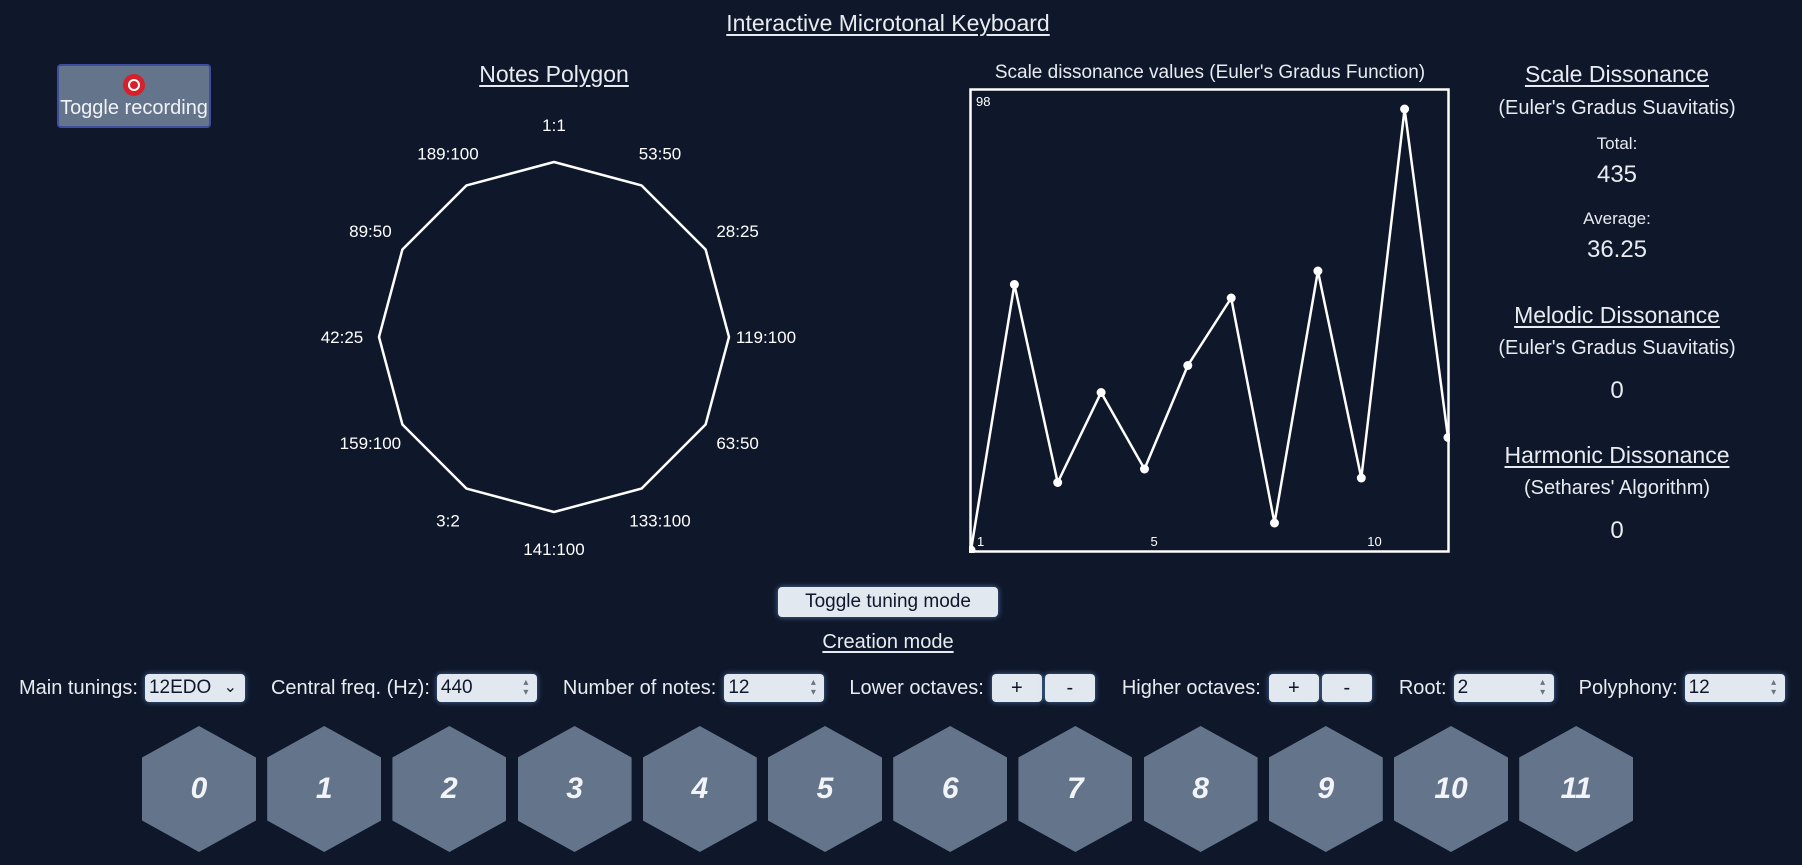 Image resolution: width=1802 pixels, height=865 pixels. What do you see at coordinates (1503, 688) in the screenshot?
I see `root-input: 2 ▴ ▾` at bounding box center [1503, 688].